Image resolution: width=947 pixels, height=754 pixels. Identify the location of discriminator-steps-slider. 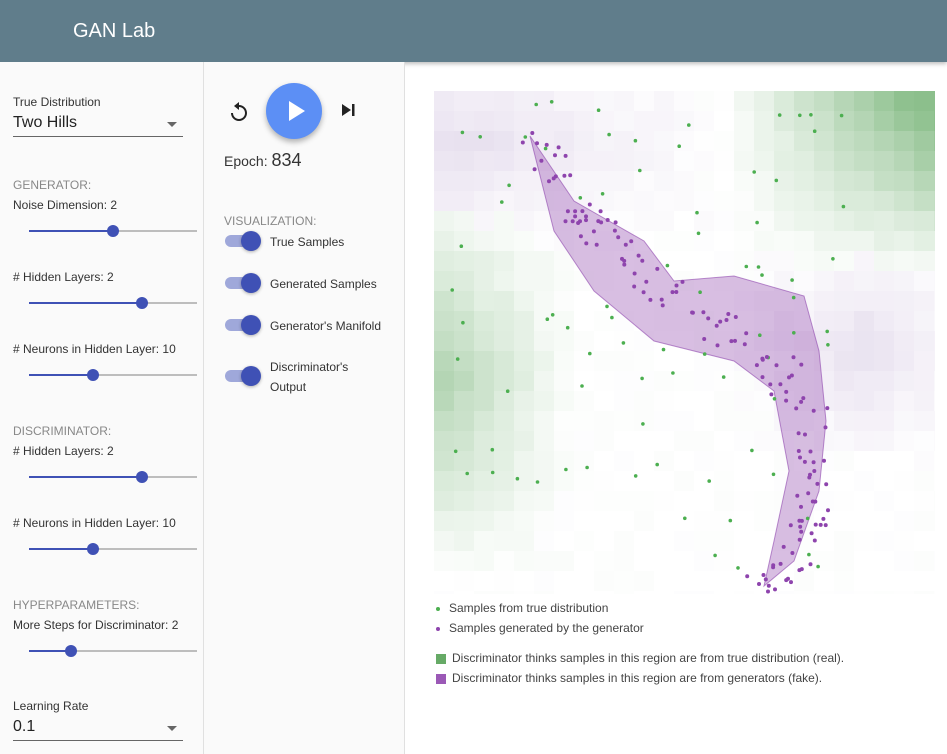
(113, 651).